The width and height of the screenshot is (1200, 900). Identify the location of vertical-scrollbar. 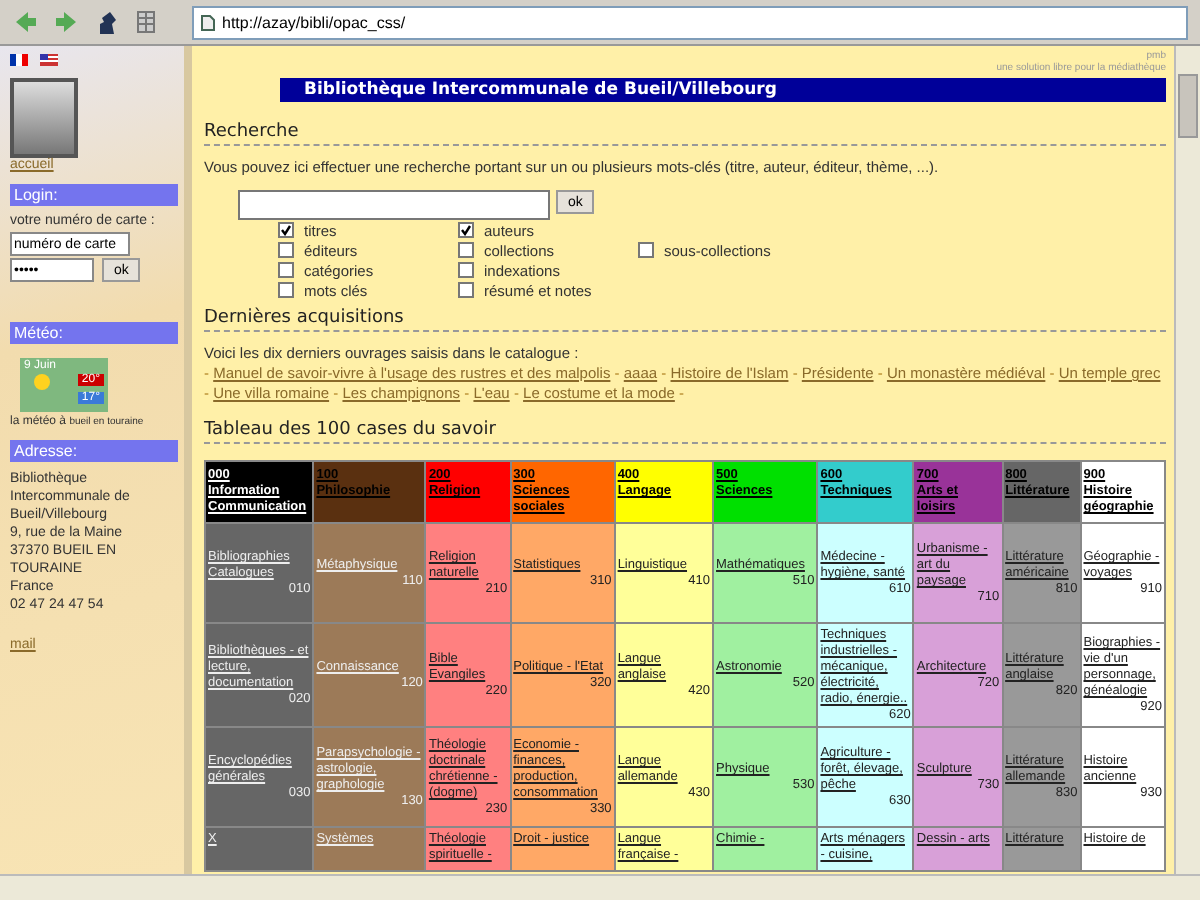
(1187, 460).